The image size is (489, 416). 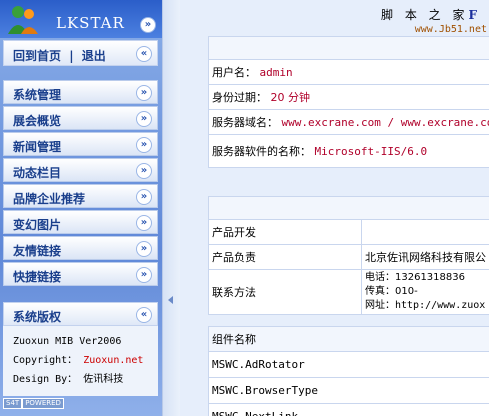 What do you see at coordinates (13, 403) in the screenshot?
I see `badge-s4t: S4T` at bounding box center [13, 403].